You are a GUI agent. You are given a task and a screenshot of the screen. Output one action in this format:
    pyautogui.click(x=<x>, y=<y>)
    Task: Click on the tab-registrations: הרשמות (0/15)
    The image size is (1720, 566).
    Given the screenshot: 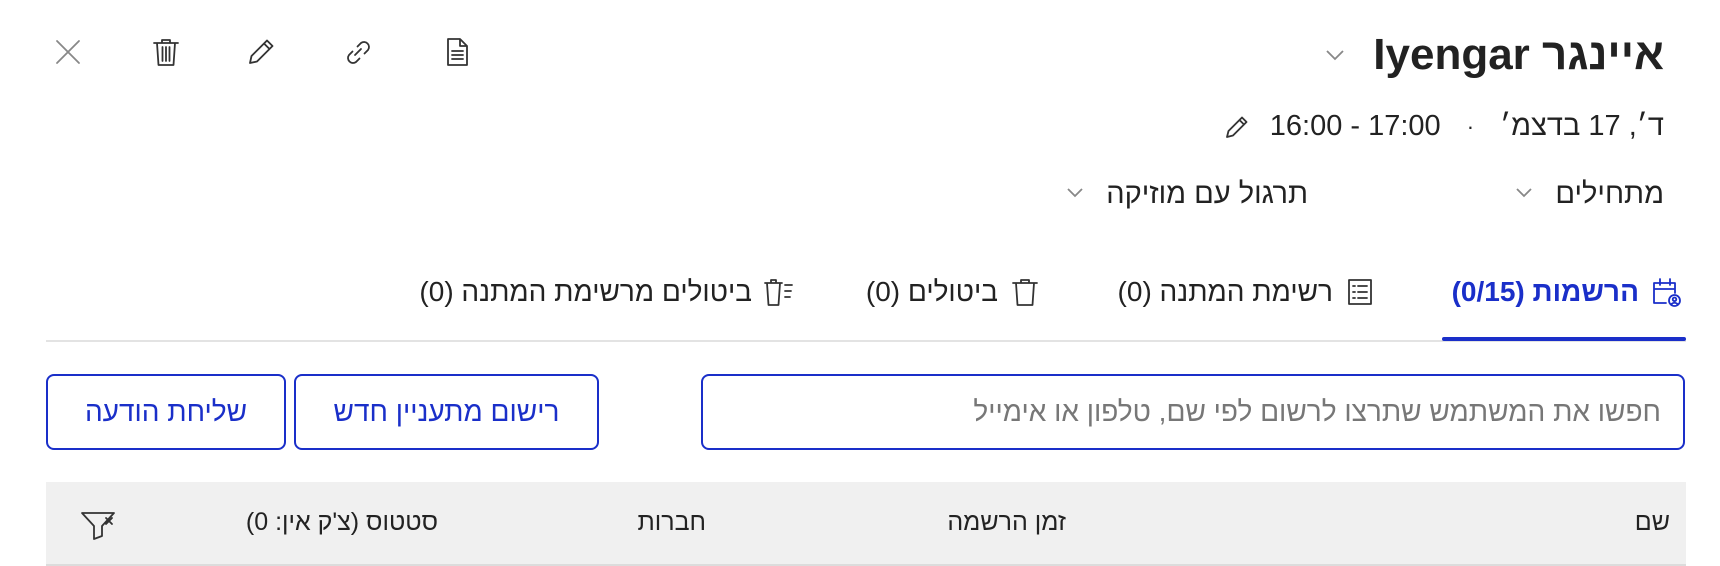 What is the action you would take?
    pyautogui.click(x=1567, y=292)
    